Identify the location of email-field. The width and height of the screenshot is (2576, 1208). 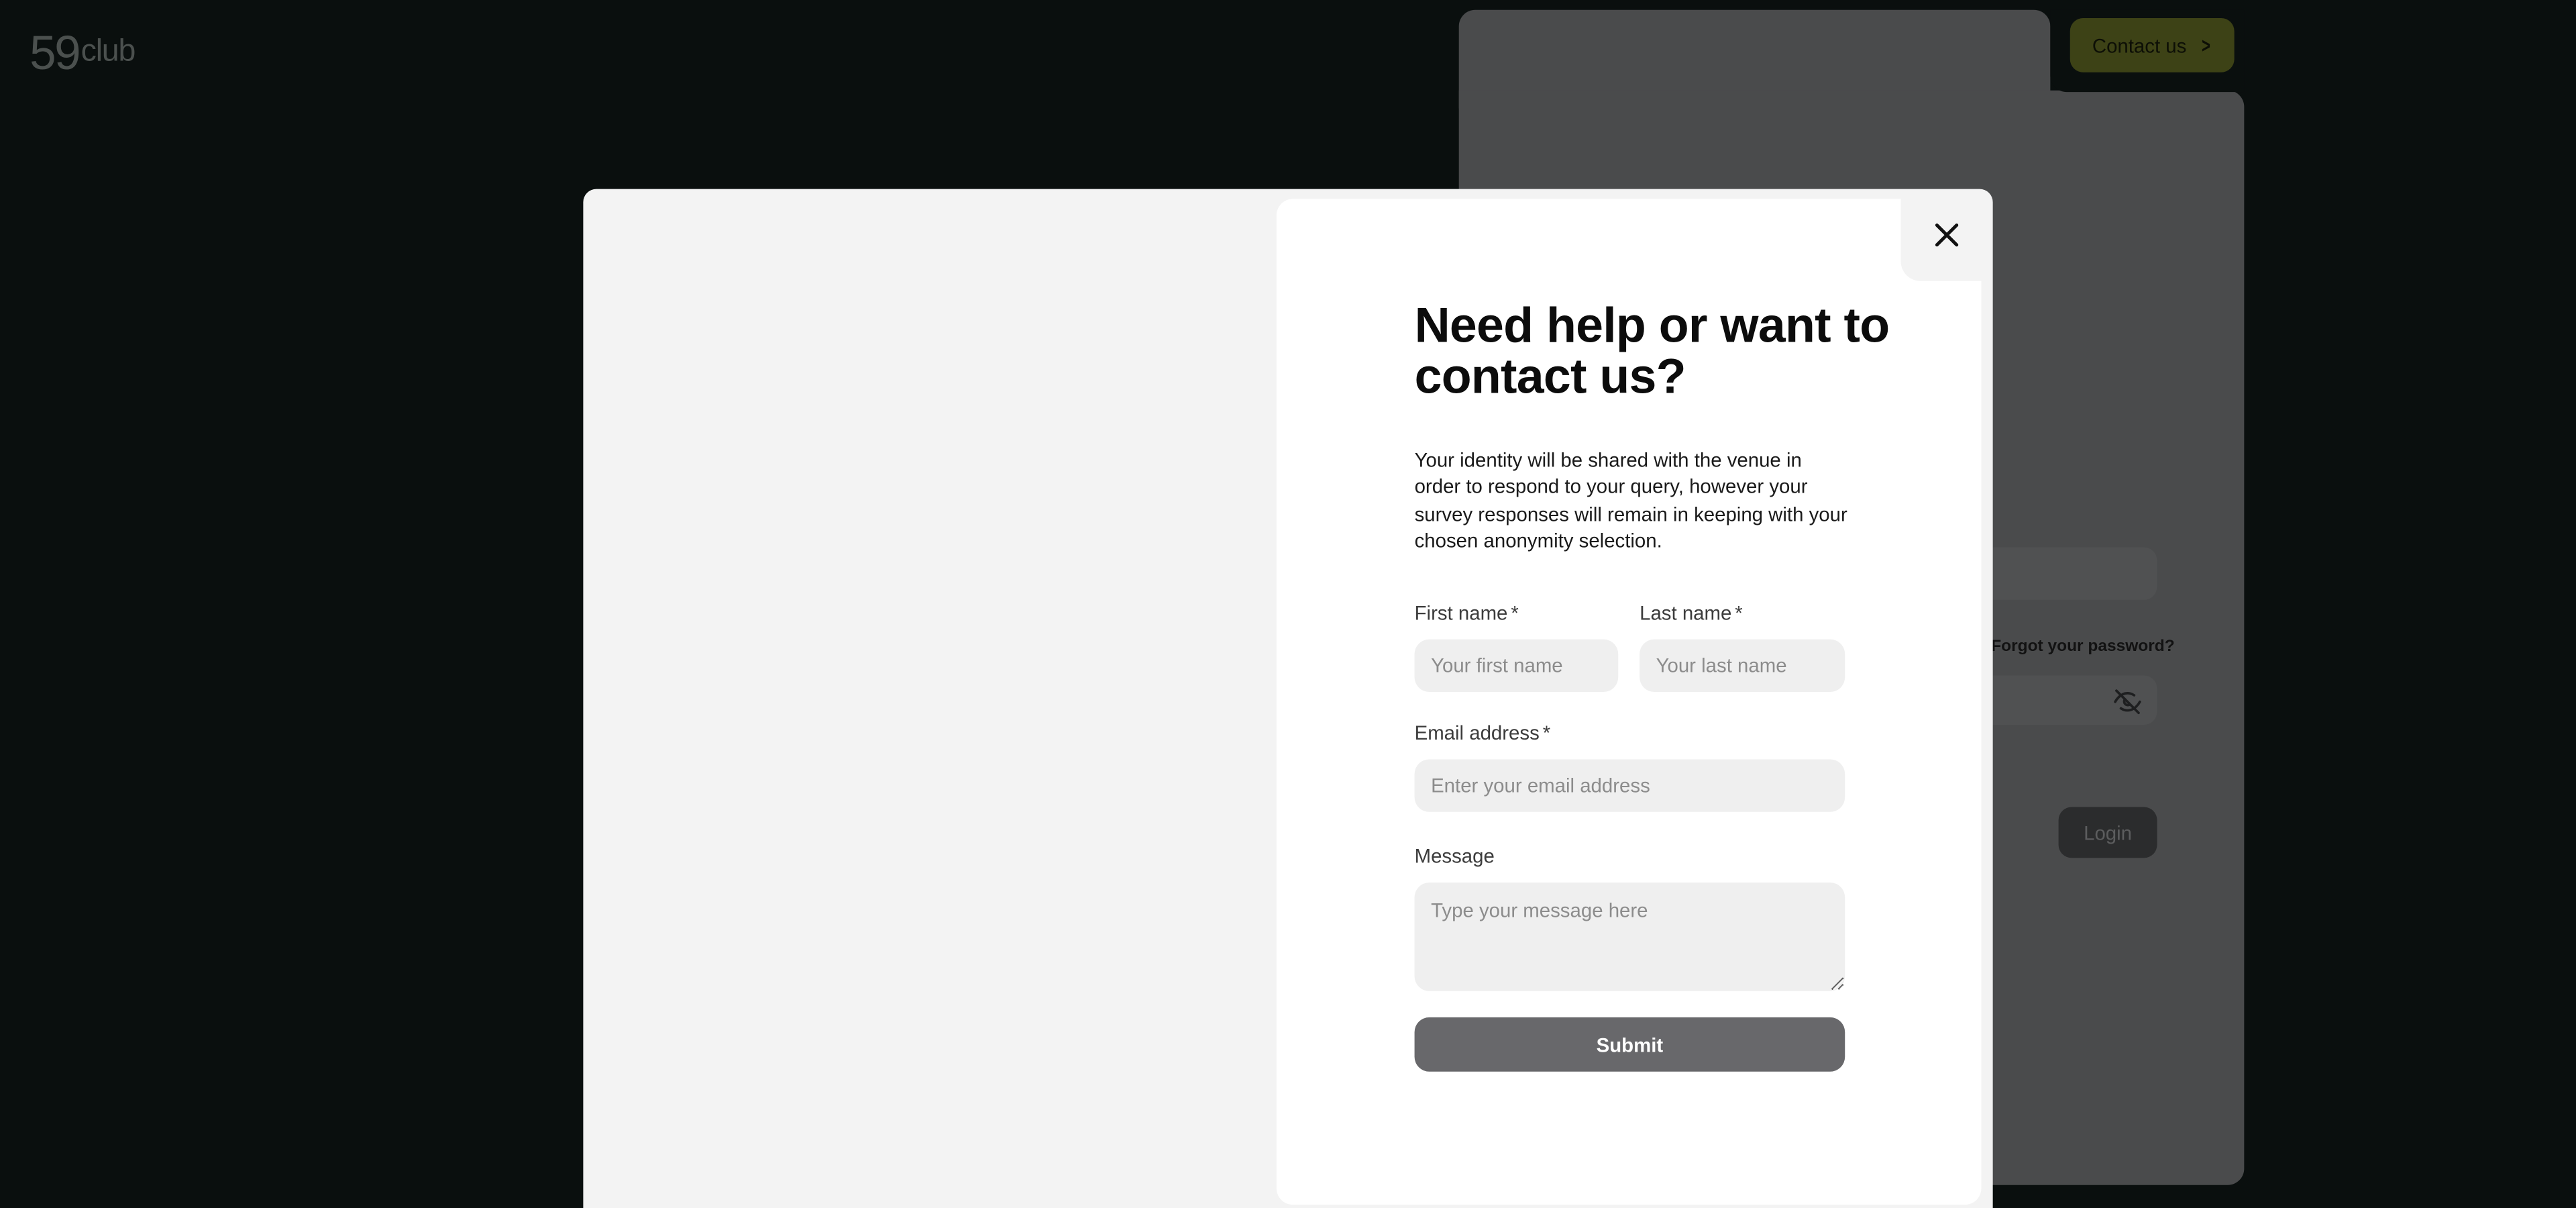
(1629, 785).